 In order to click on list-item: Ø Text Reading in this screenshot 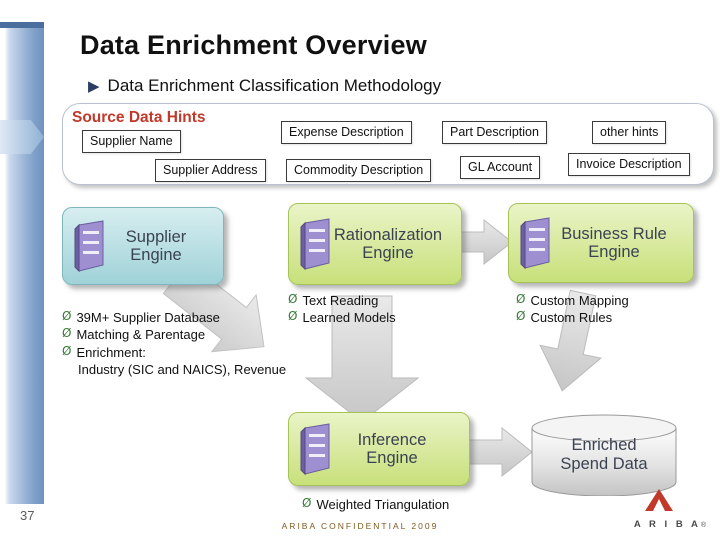, I will do `click(342, 300)`.